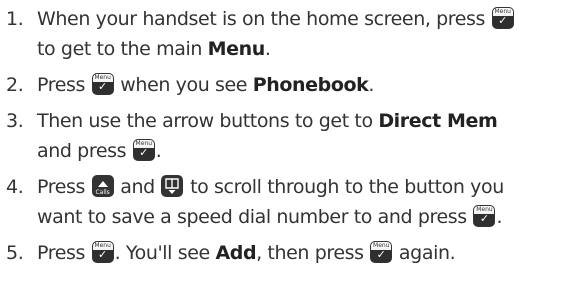  What do you see at coordinates (137, 187) in the screenshot?
I see `step-text: and` at bounding box center [137, 187].